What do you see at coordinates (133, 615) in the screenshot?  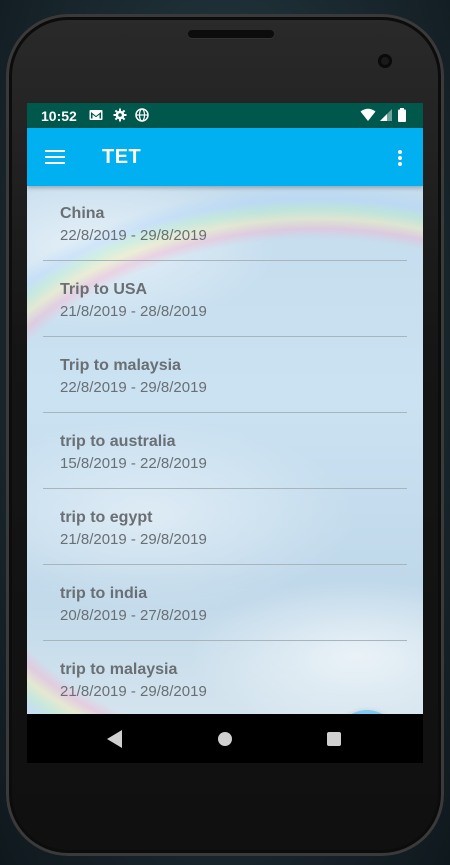 I see `trip-dates: 20/8/2019 - 27/8/2019` at bounding box center [133, 615].